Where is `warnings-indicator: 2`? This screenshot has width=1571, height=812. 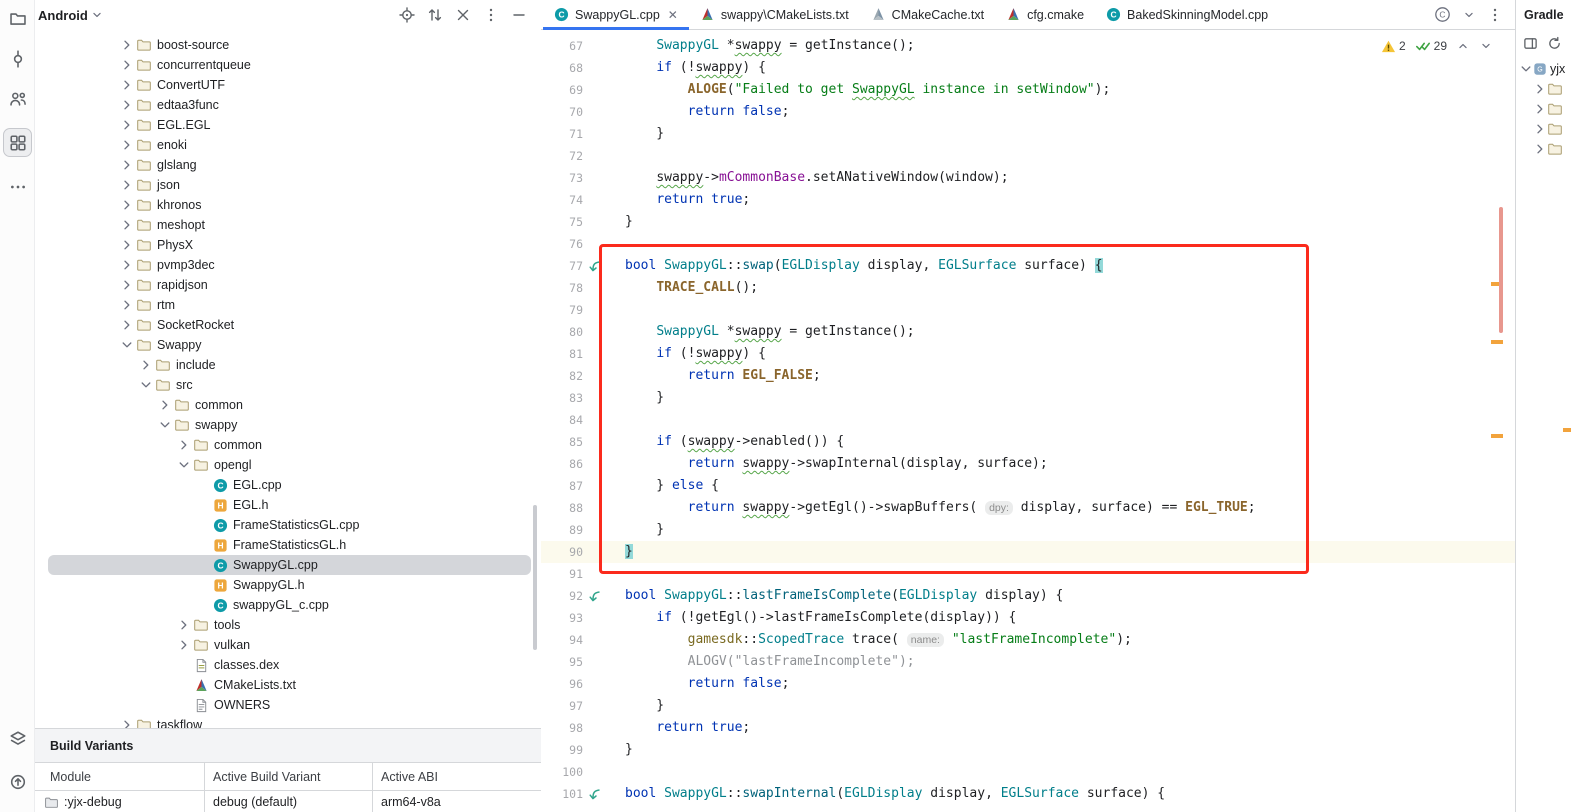
warnings-indicator: 2 is located at coordinates (1393, 46).